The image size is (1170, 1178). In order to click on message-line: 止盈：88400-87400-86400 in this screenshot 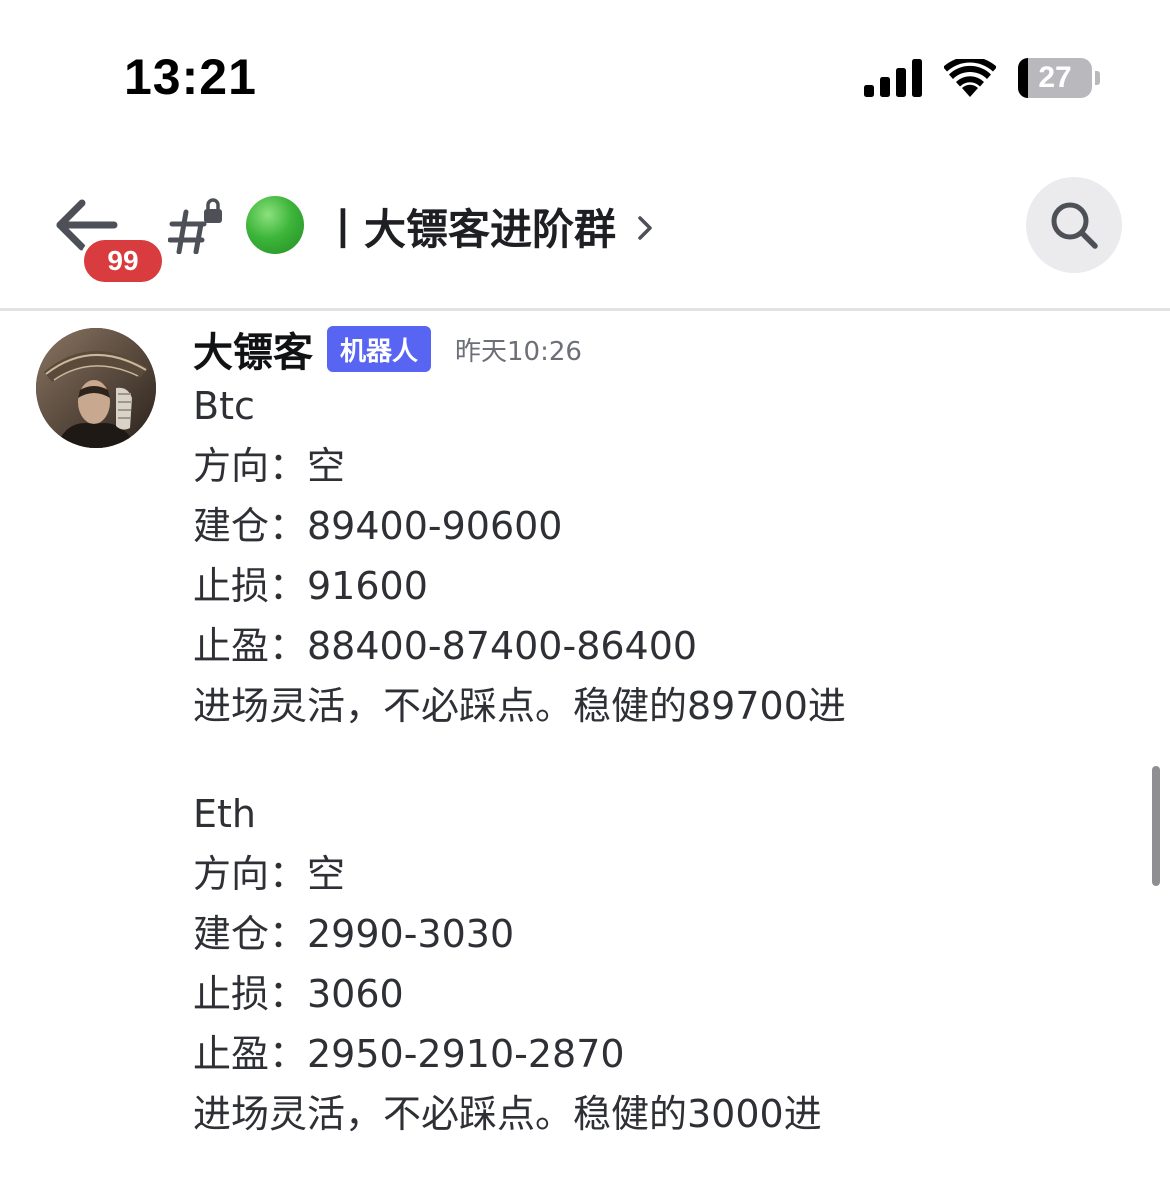, I will do `click(445, 646)`.